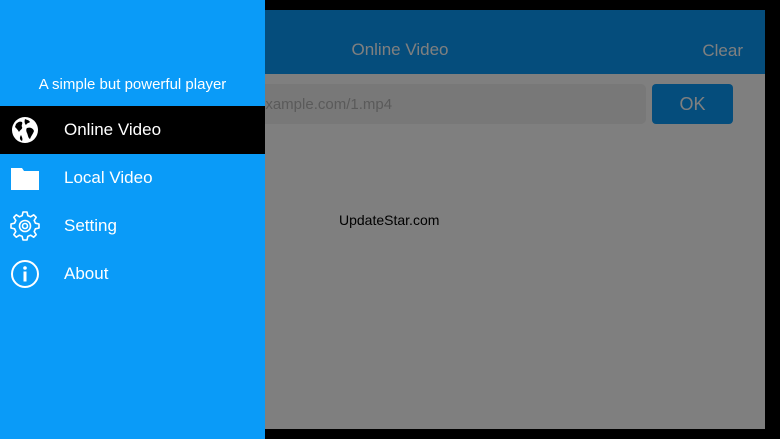  I want to click on menu-item-setting: Setting, so click(132, 226).